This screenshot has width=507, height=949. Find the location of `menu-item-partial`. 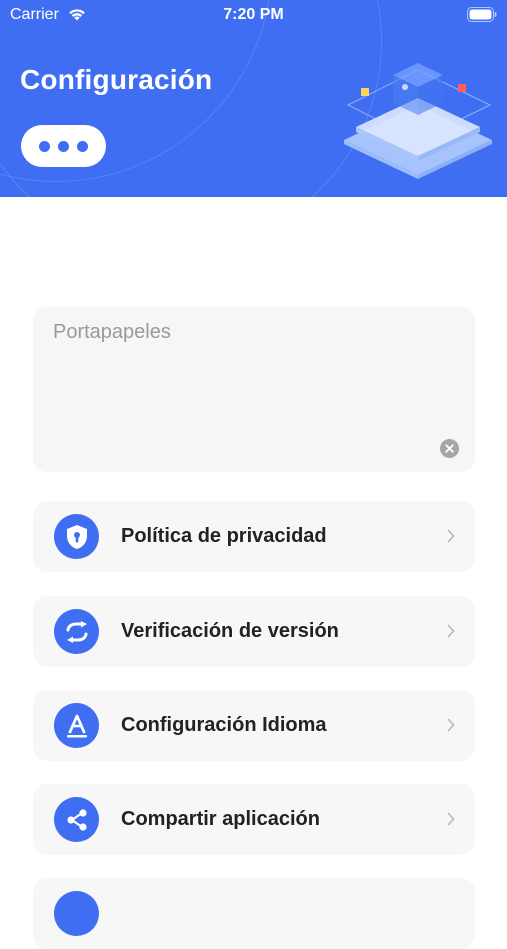

menu-item-partial is located at coordinates (254, 913).